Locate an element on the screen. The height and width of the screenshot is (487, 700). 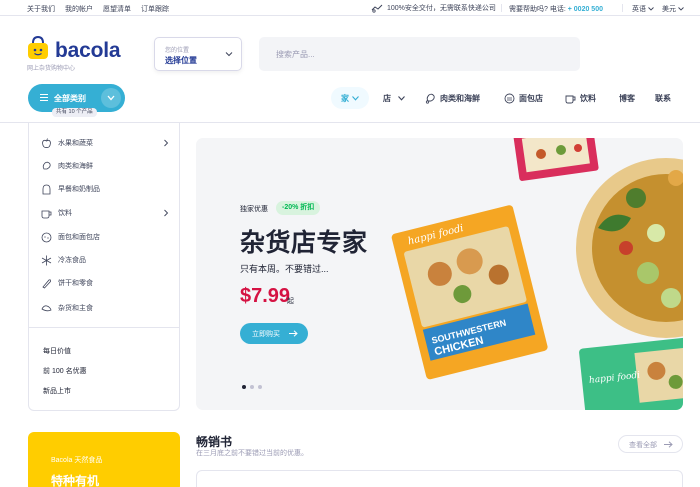
location-value: 选择位置 is located at coordinates (181, 60).